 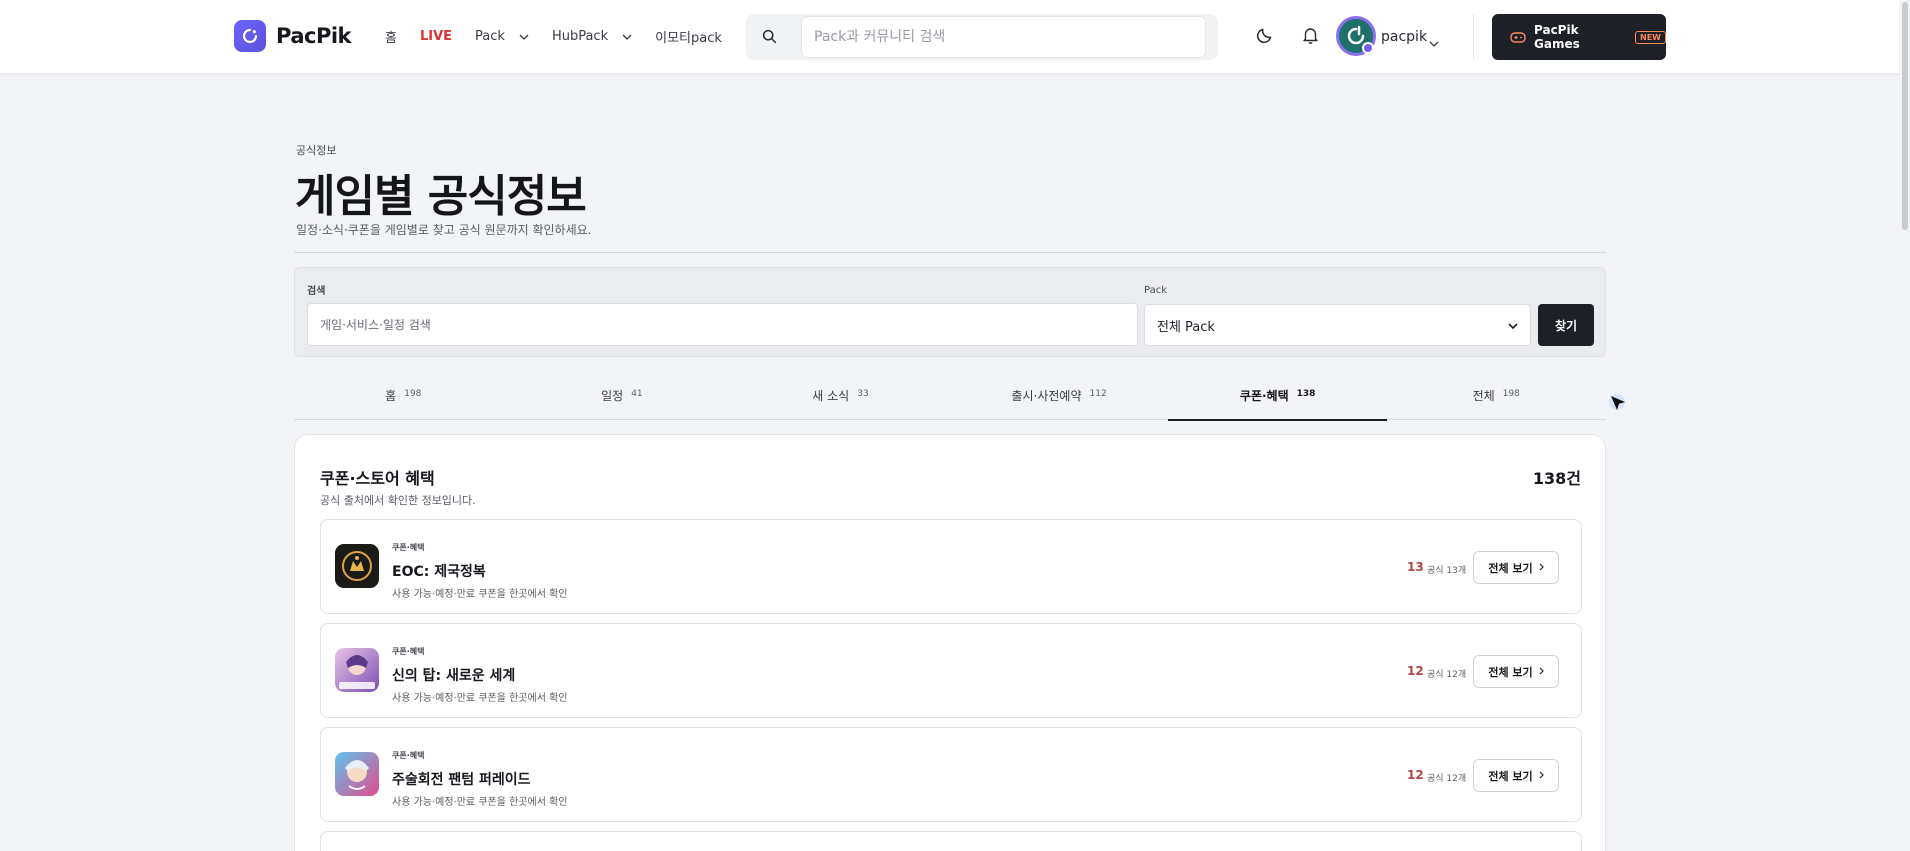 What do you see at coordinates (1518, 37) in the screenshot?
I see `gamepad-icon` at bounding box center [1518, 37].